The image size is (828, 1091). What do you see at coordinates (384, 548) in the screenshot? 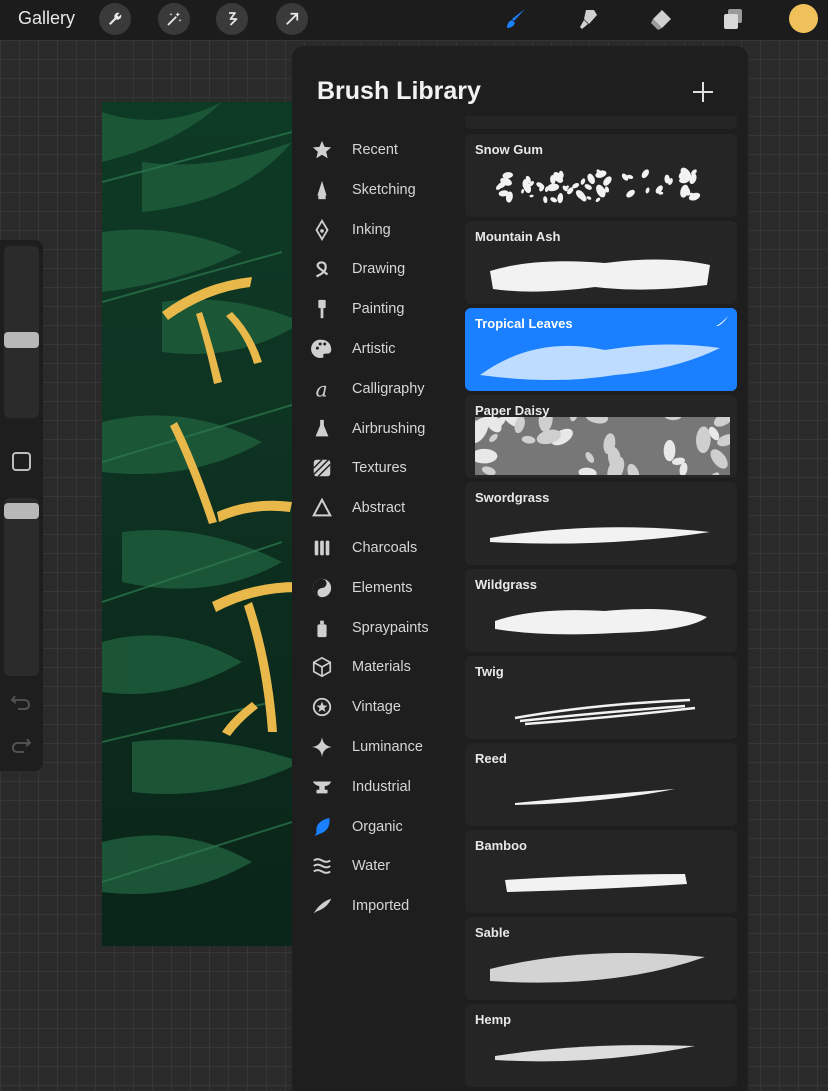
I see `category-label: Charcoals` at bounding box center [384, 548].